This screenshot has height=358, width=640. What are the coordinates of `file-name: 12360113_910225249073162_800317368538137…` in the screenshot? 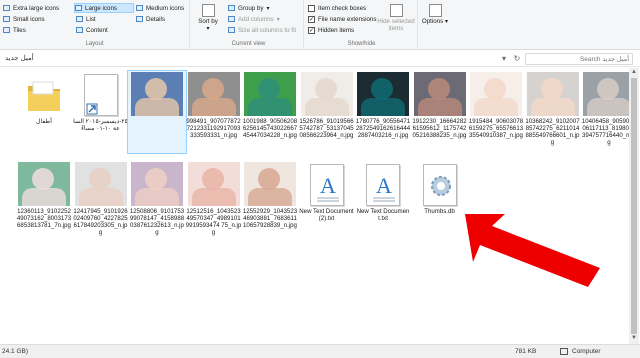 It's located at (44, 218).